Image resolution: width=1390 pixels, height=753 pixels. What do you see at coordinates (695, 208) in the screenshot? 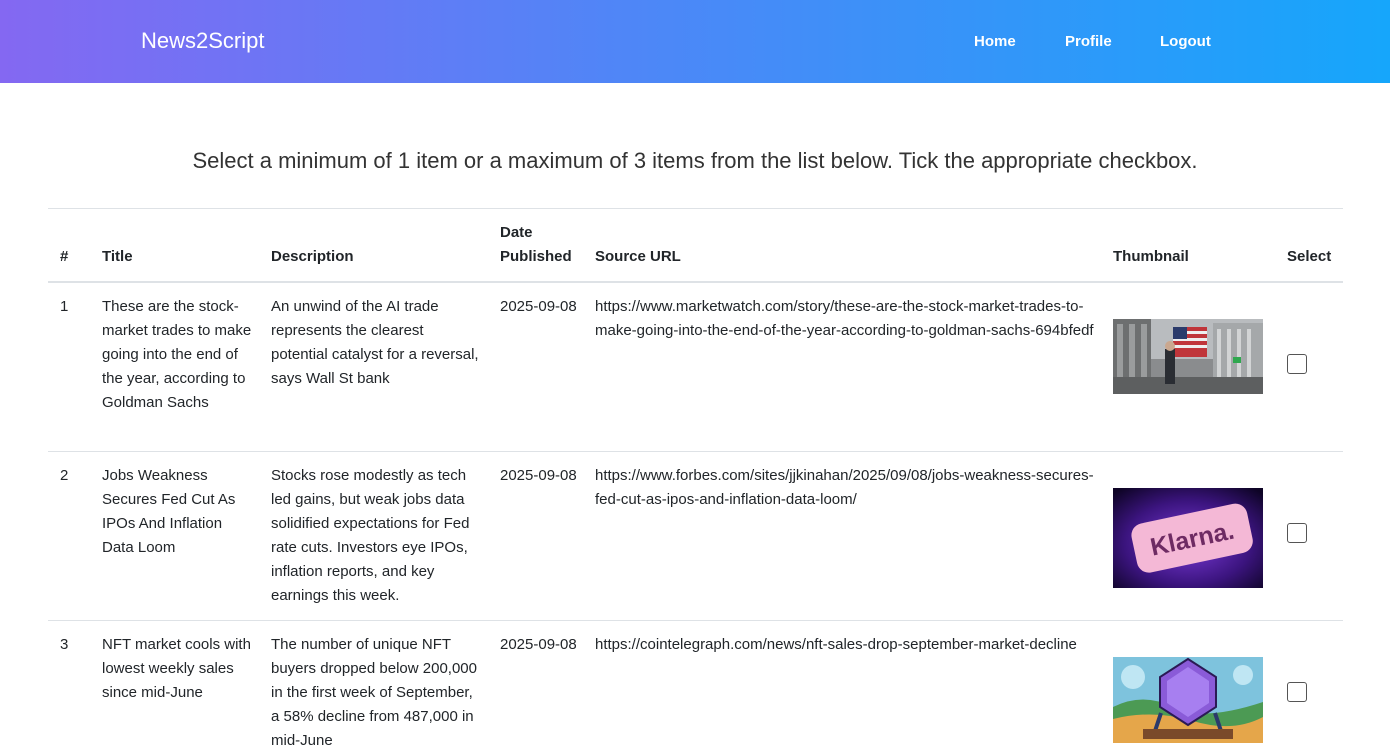
I see `table-top-border` at bounding box center [695, 208].